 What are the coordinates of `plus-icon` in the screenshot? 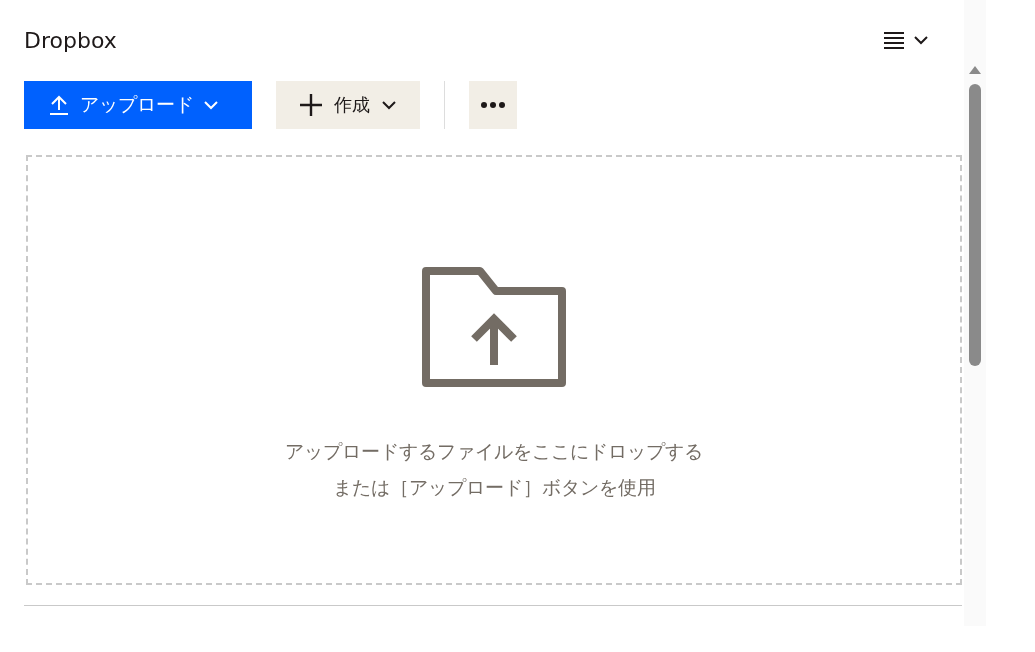 It's located at (311, 105).